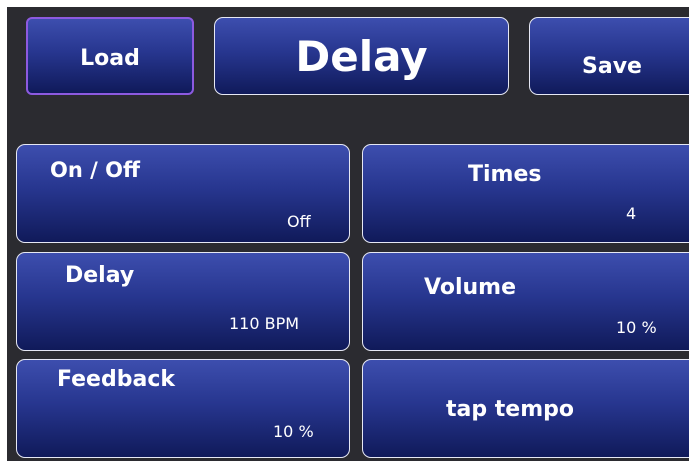  I want to click on times-label: Times, so click(505, 174).